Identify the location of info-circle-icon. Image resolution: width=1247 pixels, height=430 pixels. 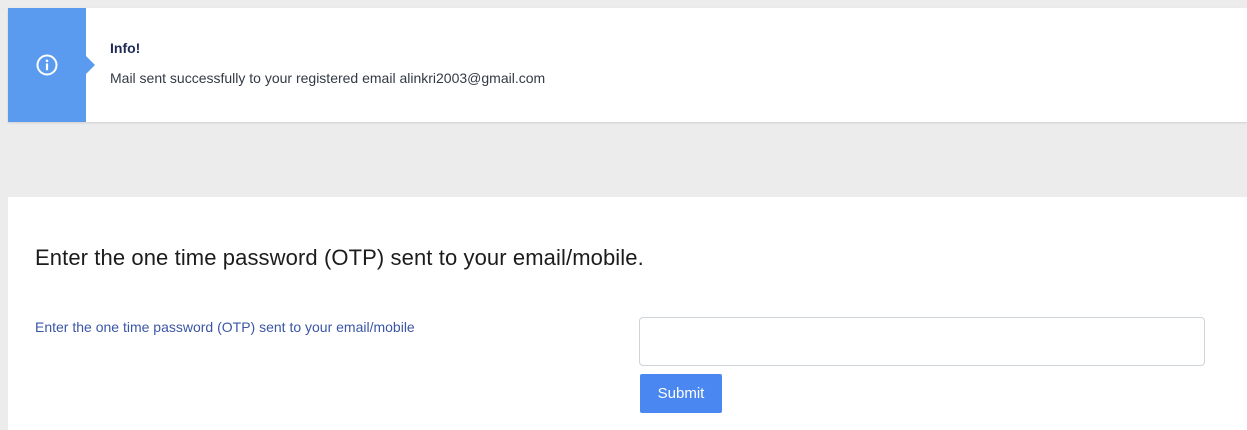
(47, 65).